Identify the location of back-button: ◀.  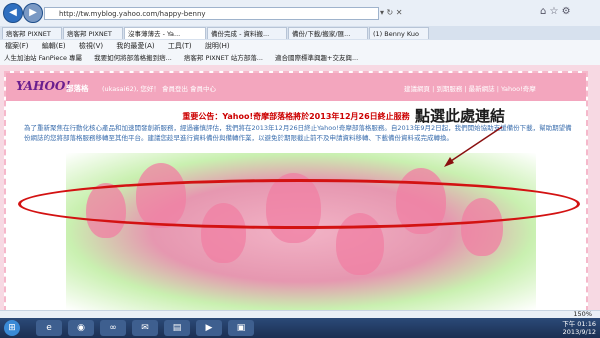
(13, 13).